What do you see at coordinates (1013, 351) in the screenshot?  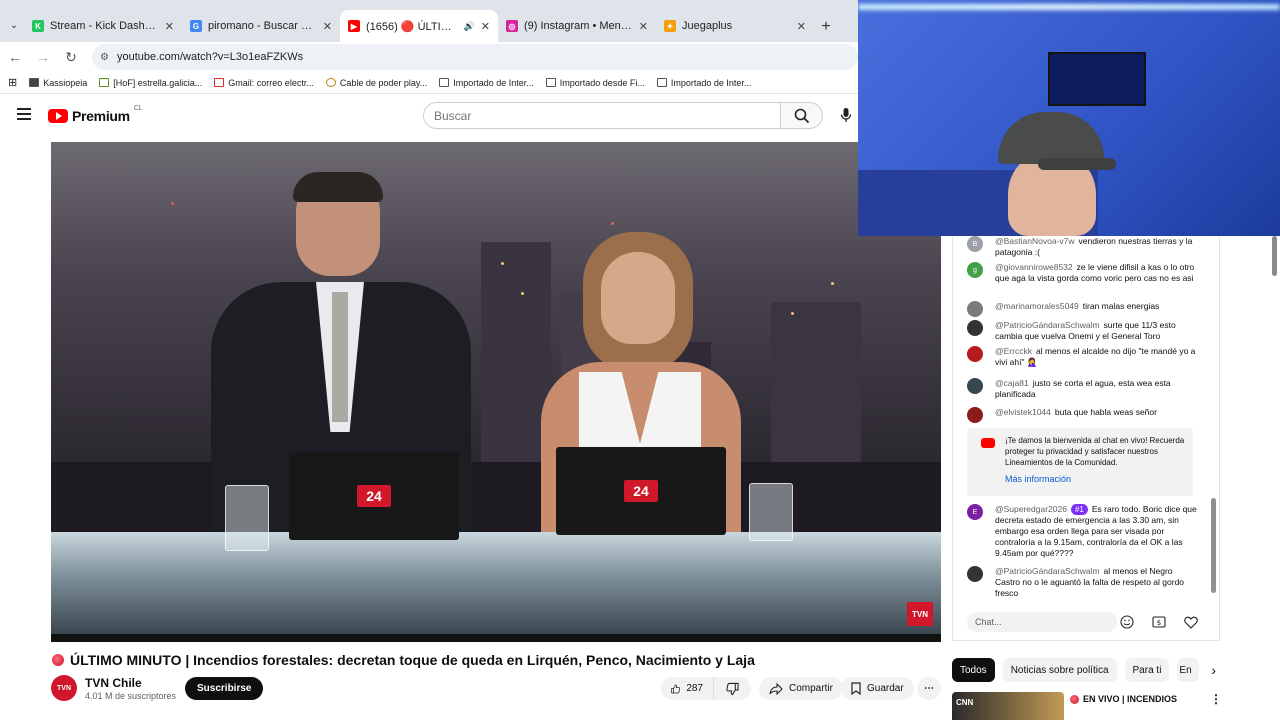 I see `chat-username: @Errcckk` at bounding box center [1013, 351].